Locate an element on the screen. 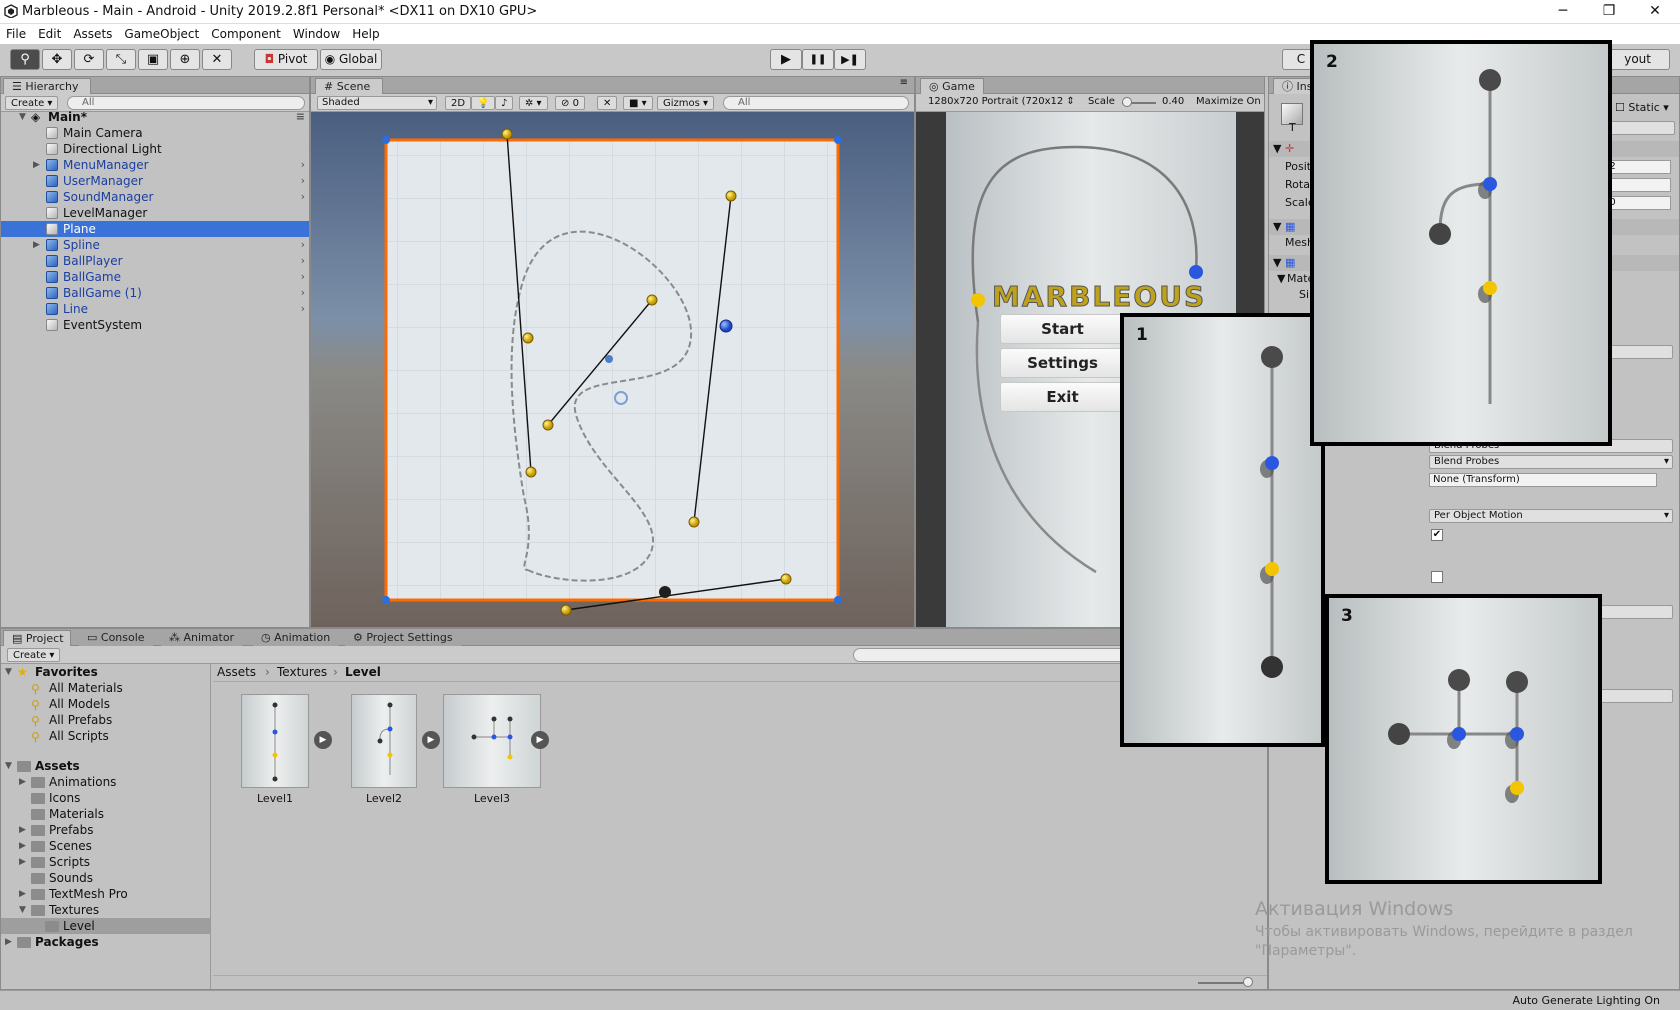  pause-button: ❚❚ is located at coordinates (818, 59).